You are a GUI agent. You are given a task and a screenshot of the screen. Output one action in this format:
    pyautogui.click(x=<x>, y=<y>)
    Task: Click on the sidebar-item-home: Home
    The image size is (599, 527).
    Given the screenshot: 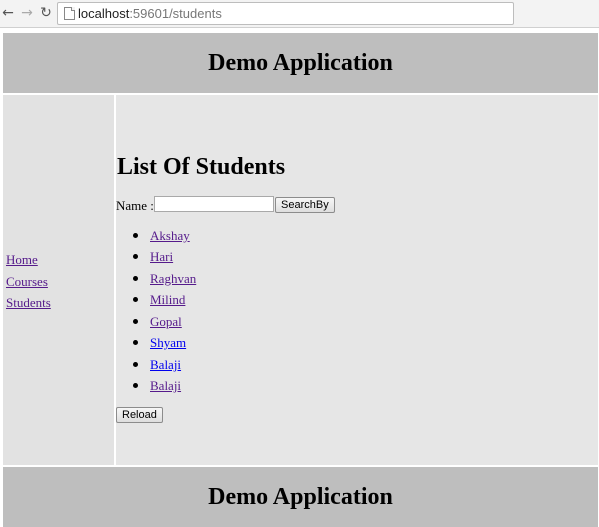 What is the action you would take?
    pyautogui.click(x=22, y=260)
    